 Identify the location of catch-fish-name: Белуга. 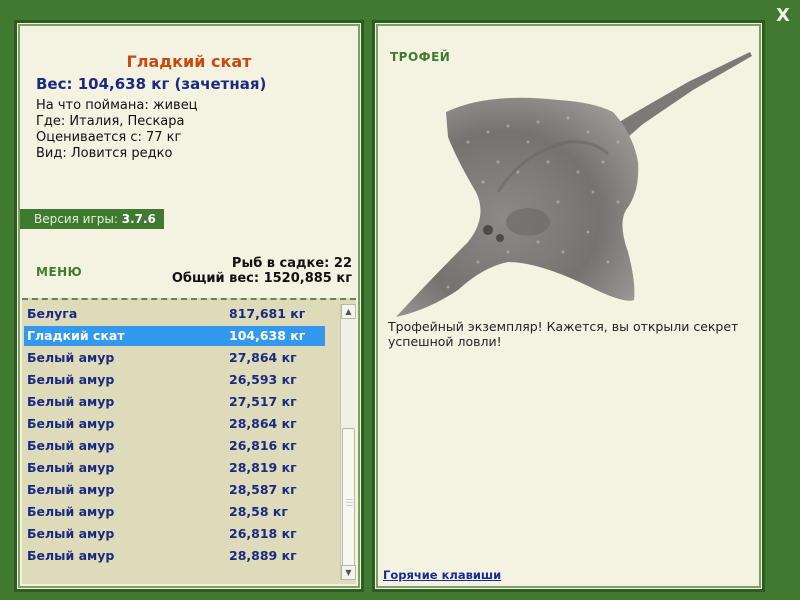
(52, 313).